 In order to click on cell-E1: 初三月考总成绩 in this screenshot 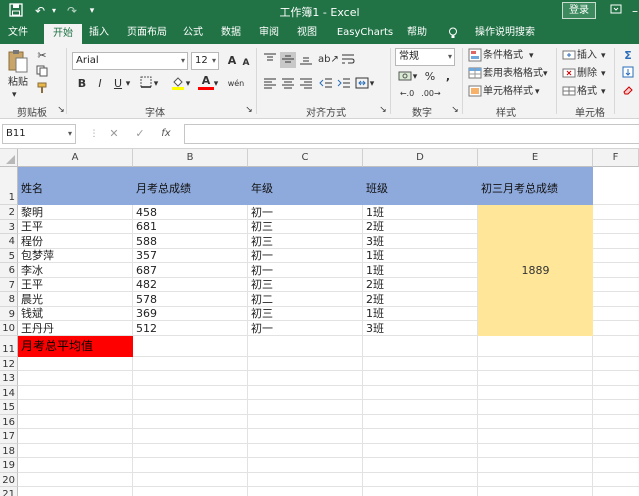, I will do `click(518, 188)`.